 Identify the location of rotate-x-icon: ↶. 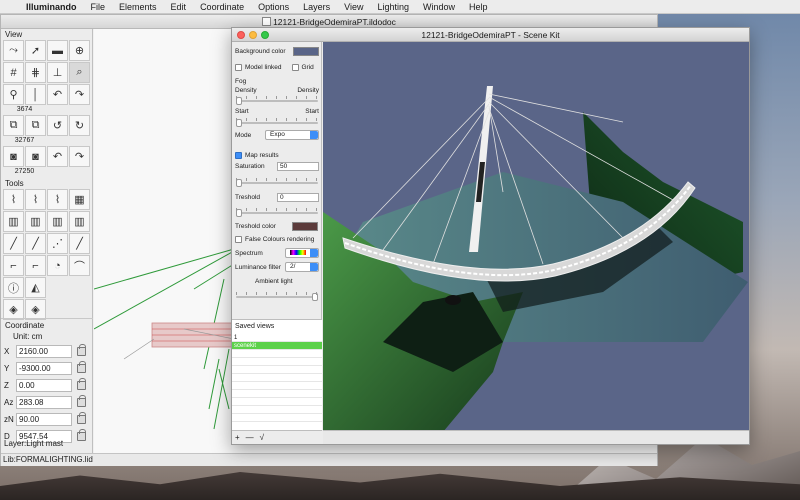
(57, 94).